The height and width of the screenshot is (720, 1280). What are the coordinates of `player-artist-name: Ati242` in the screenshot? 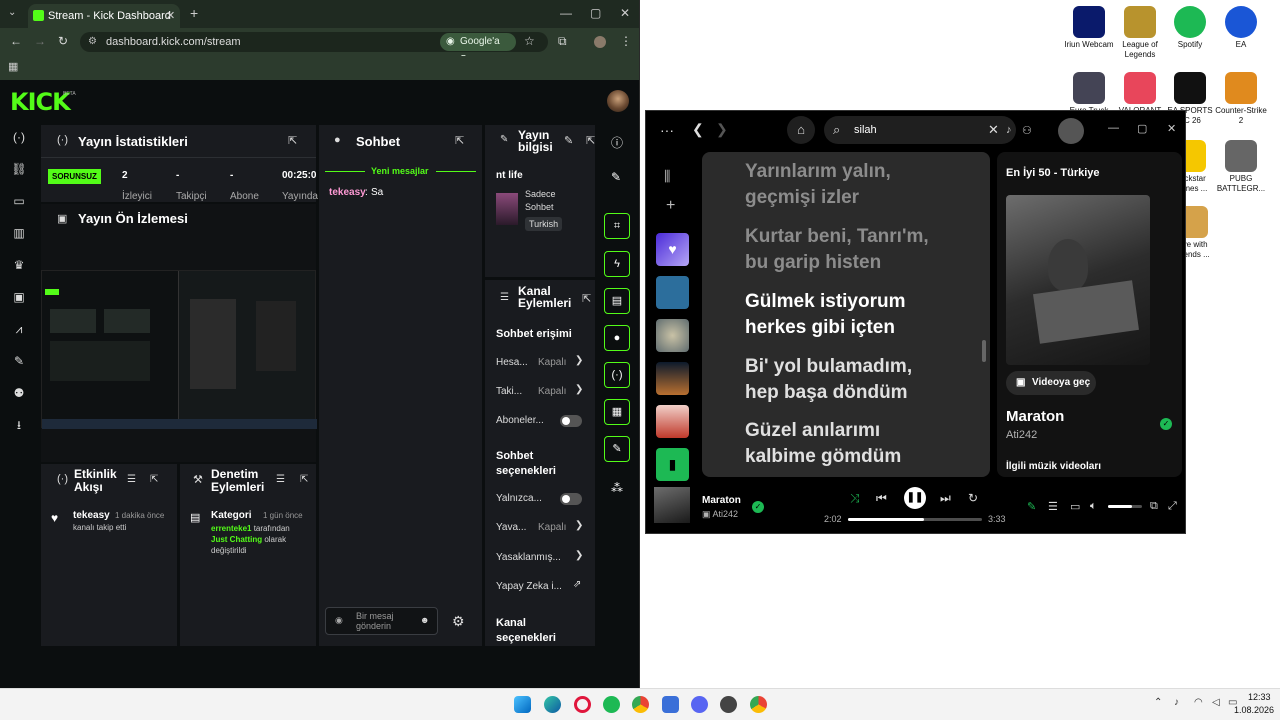 It's located at (726, 514).